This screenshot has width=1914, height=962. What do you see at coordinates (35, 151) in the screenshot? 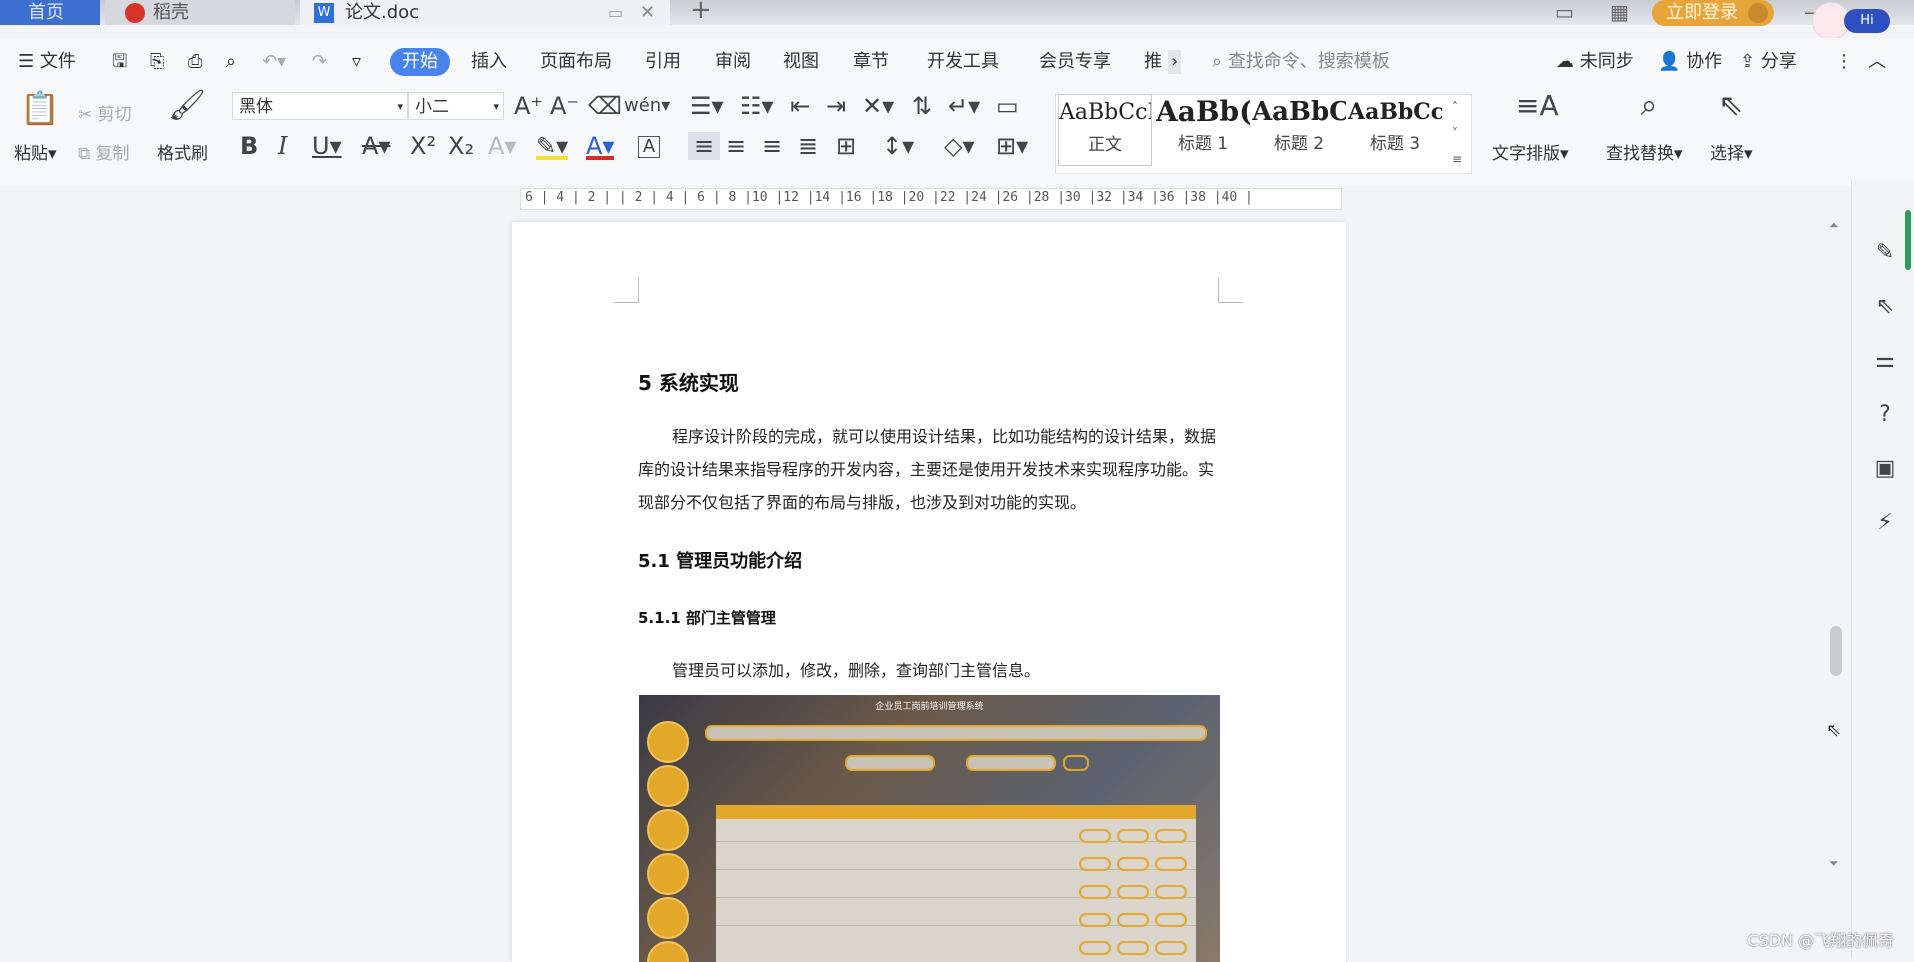
I see `paste-button: 粘贴▾` at bounding box center [35, 151].